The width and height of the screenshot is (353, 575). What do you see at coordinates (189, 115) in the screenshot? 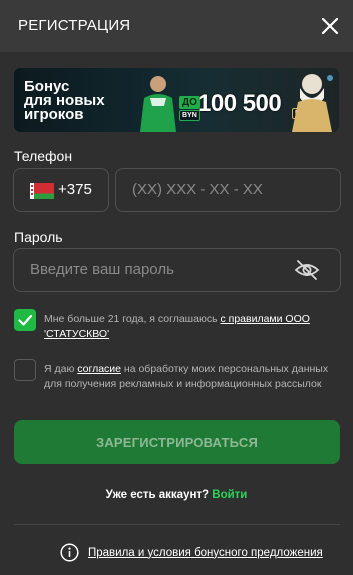
I see `banner-currency: BYN` at bounding box center [189, 115].